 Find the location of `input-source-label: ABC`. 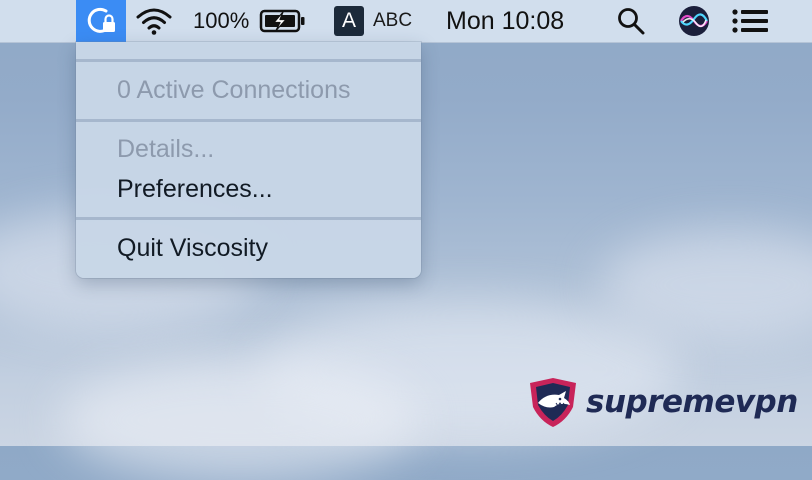

input-source-label: ABC is located at coordinates (398, 21).